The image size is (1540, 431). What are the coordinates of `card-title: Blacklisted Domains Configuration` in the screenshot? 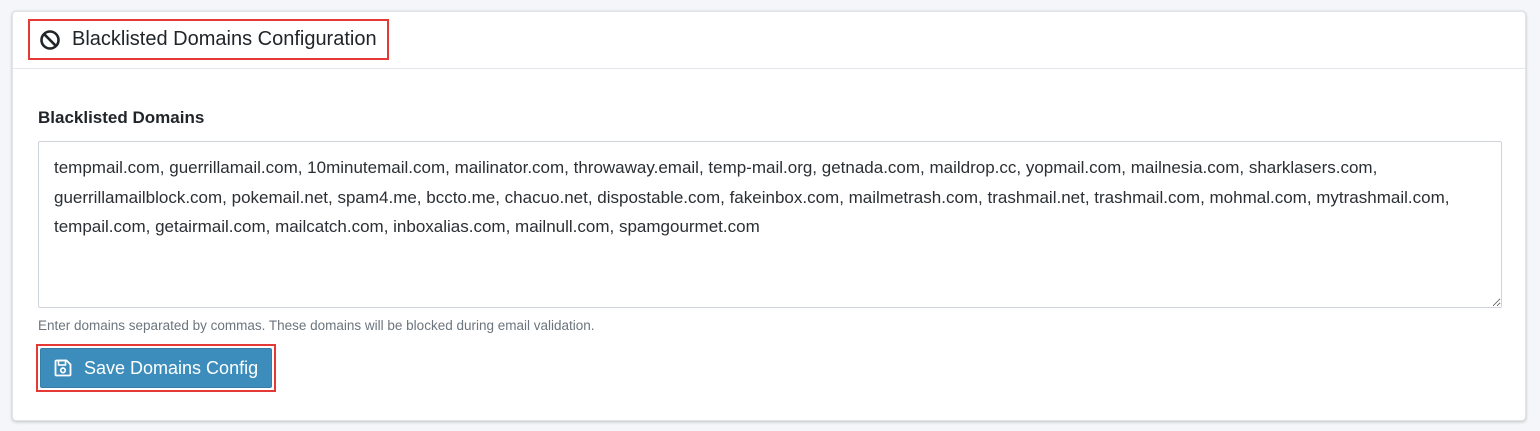 It's located at (224, 39).